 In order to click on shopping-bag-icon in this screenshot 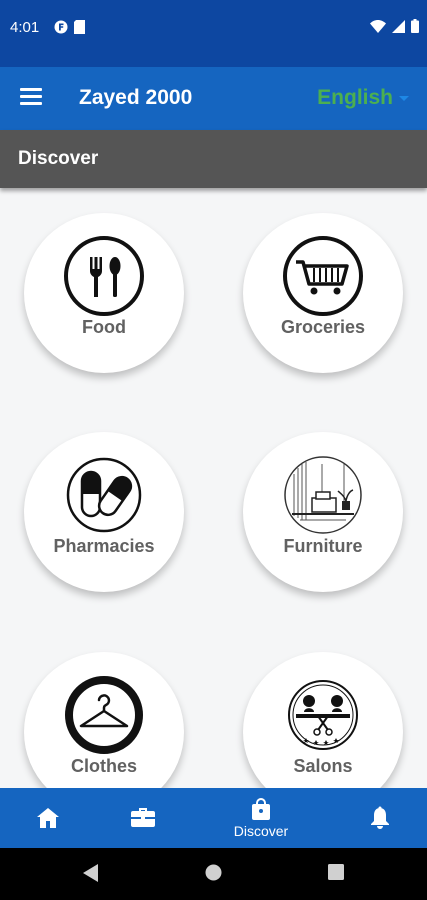, I will do `click(261, 809)`.